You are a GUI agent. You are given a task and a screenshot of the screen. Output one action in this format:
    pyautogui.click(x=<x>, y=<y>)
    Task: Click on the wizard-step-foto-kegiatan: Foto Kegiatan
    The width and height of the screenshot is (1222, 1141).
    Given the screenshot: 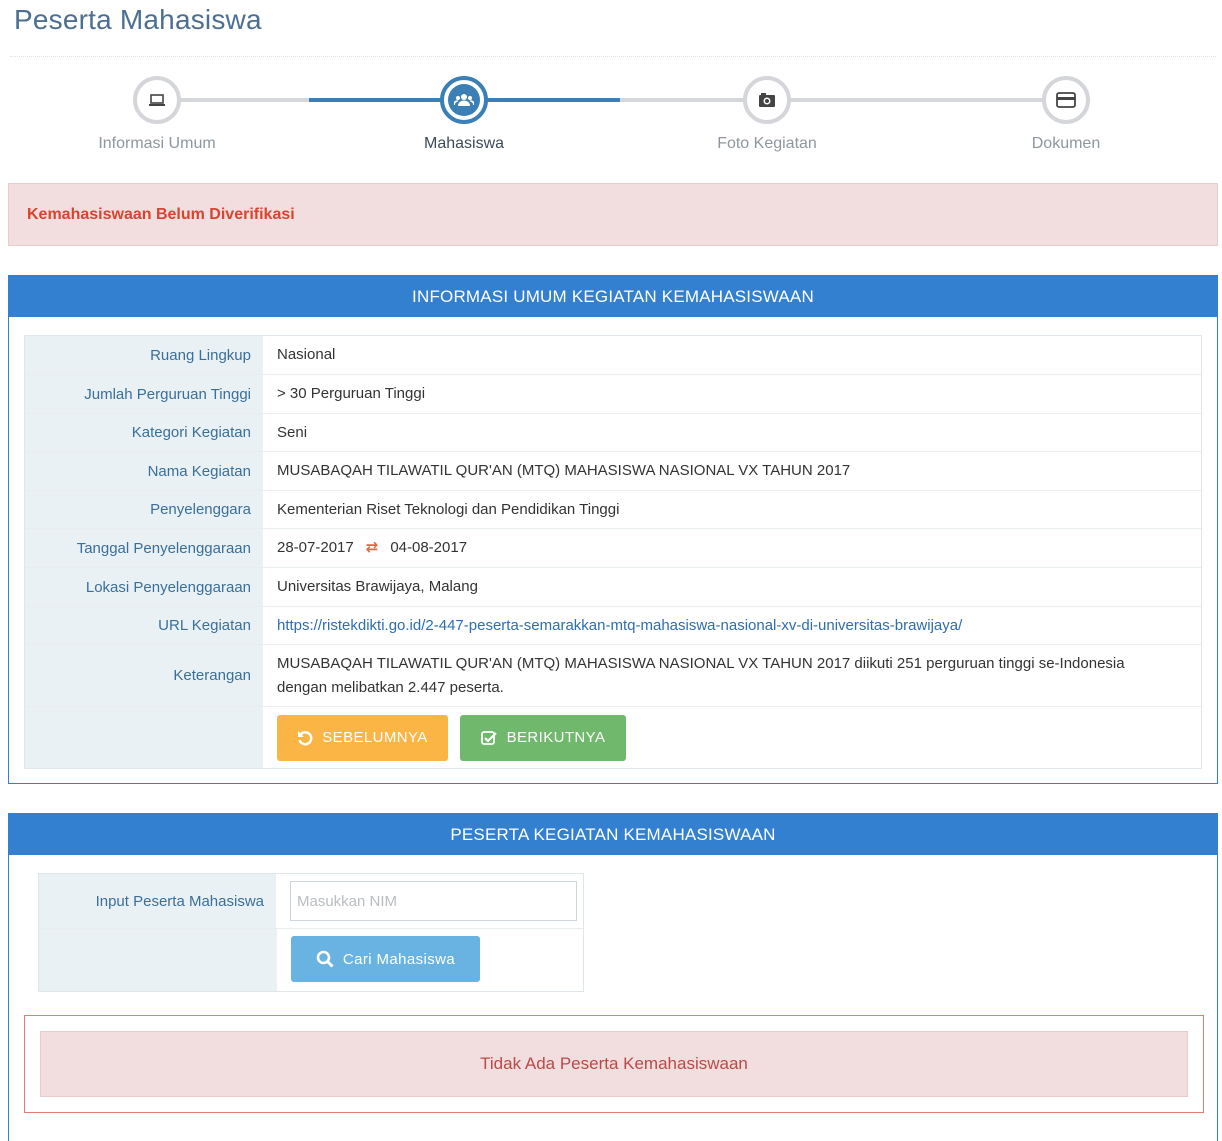 What is the action you would take?
    pyautogui.click(x=767, y=114)
    